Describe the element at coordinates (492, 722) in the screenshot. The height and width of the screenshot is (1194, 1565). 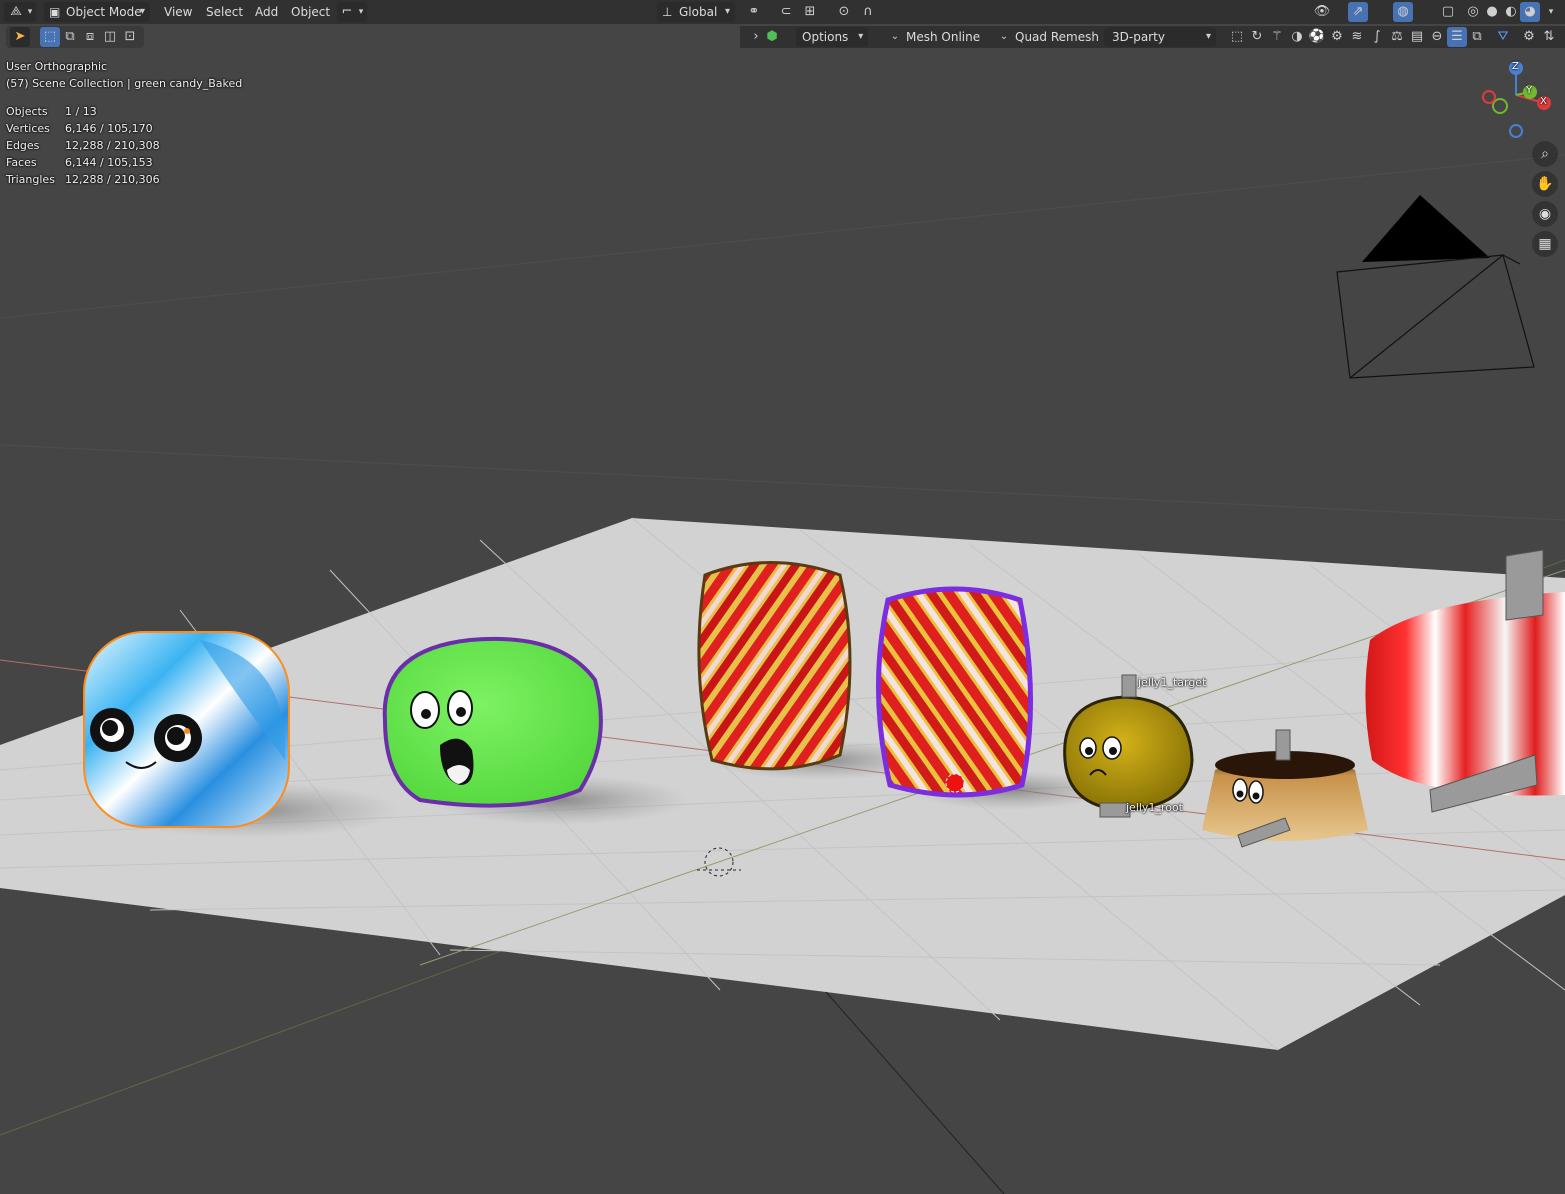
I see `green-candy-object` at that location.